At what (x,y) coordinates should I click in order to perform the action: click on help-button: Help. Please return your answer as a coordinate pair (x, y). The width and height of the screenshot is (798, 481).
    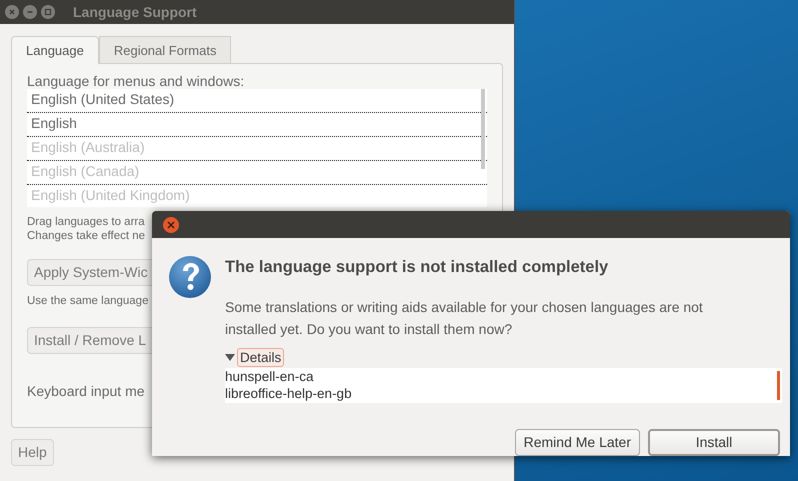
    Looking at the image, I should click on (32, 452).